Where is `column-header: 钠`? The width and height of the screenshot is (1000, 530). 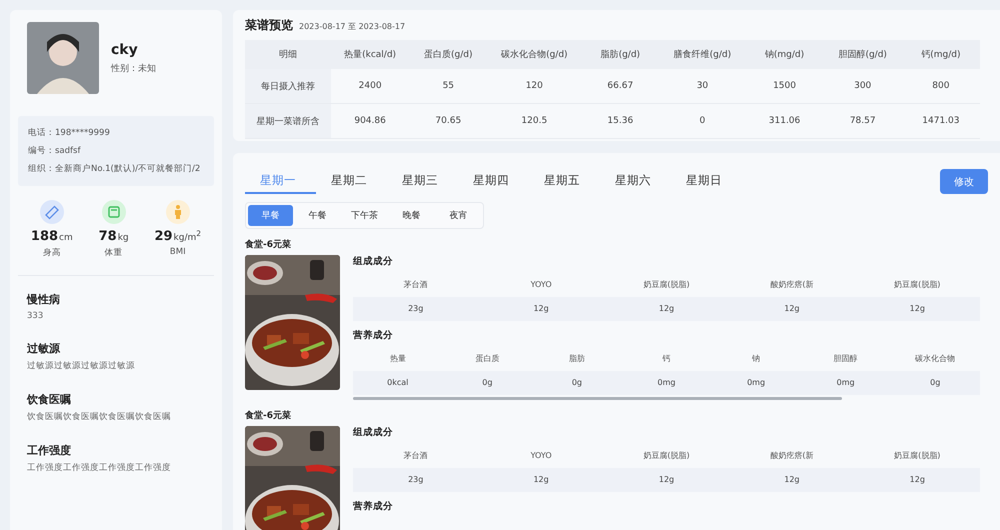
column-header: 钠 is located at coordinates (756, 359).